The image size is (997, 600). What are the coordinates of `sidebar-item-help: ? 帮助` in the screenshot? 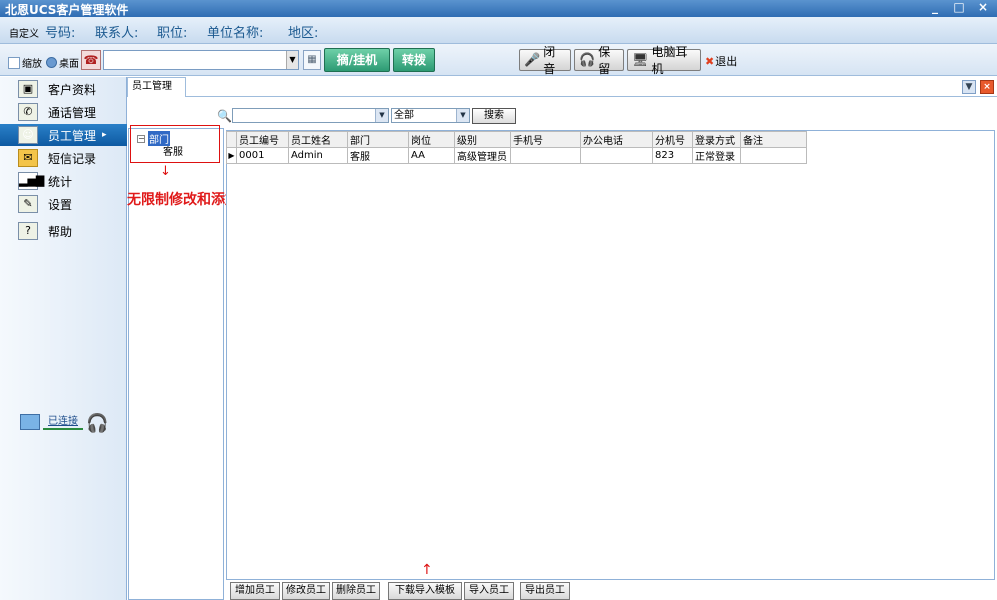 It's located at (63, 231).